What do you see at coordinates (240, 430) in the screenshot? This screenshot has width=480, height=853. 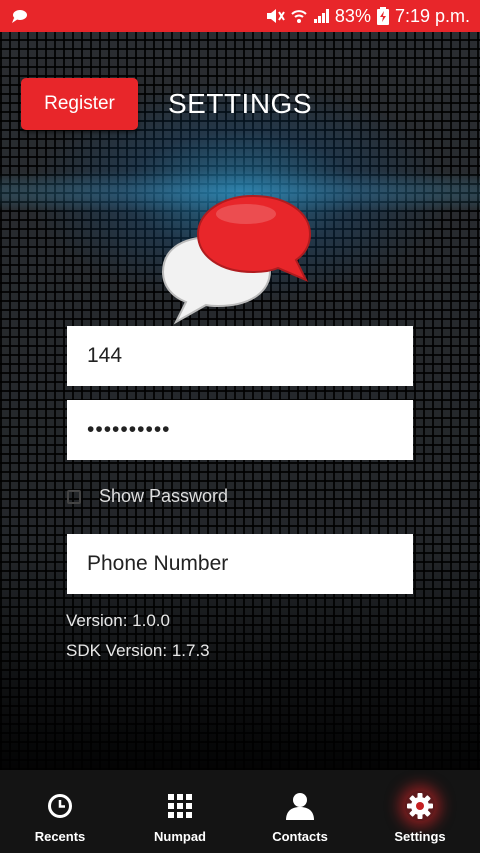 I see `password-field: ••••••••••` at bounding box center [240, 430].